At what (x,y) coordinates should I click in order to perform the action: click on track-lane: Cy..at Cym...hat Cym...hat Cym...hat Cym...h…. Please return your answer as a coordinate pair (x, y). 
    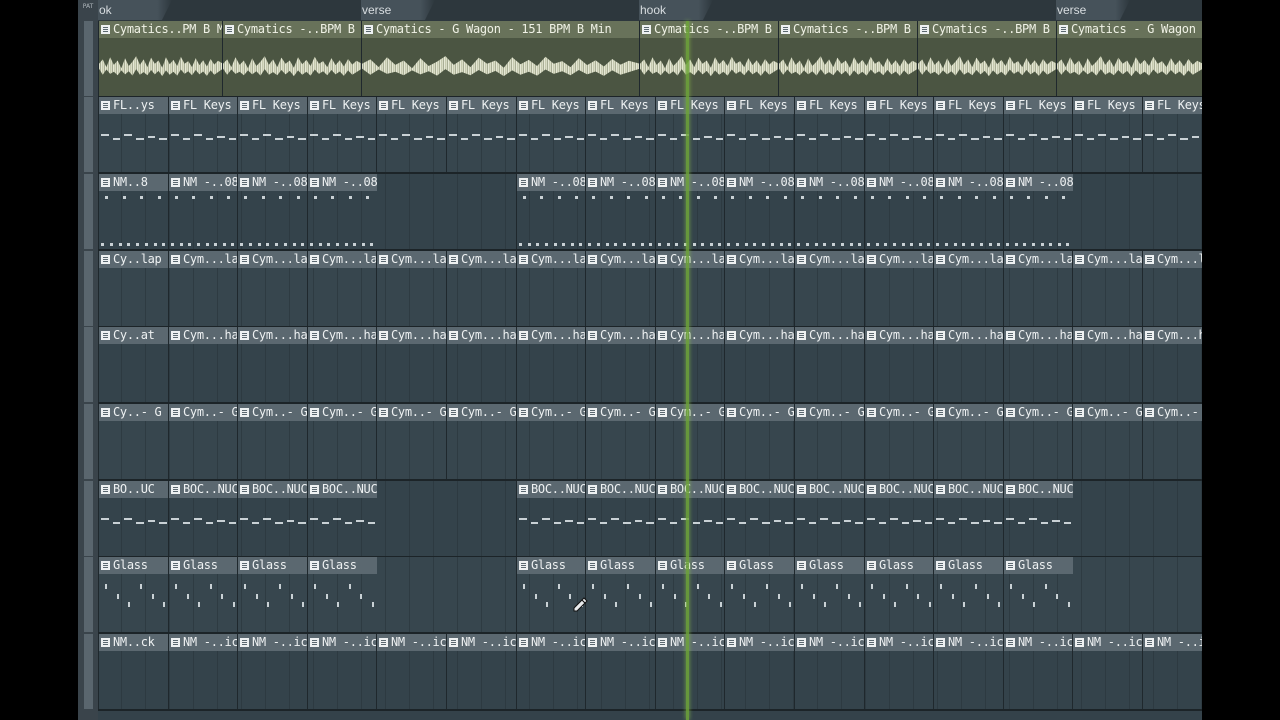
    Looking at the image, I should click on (650, 365).